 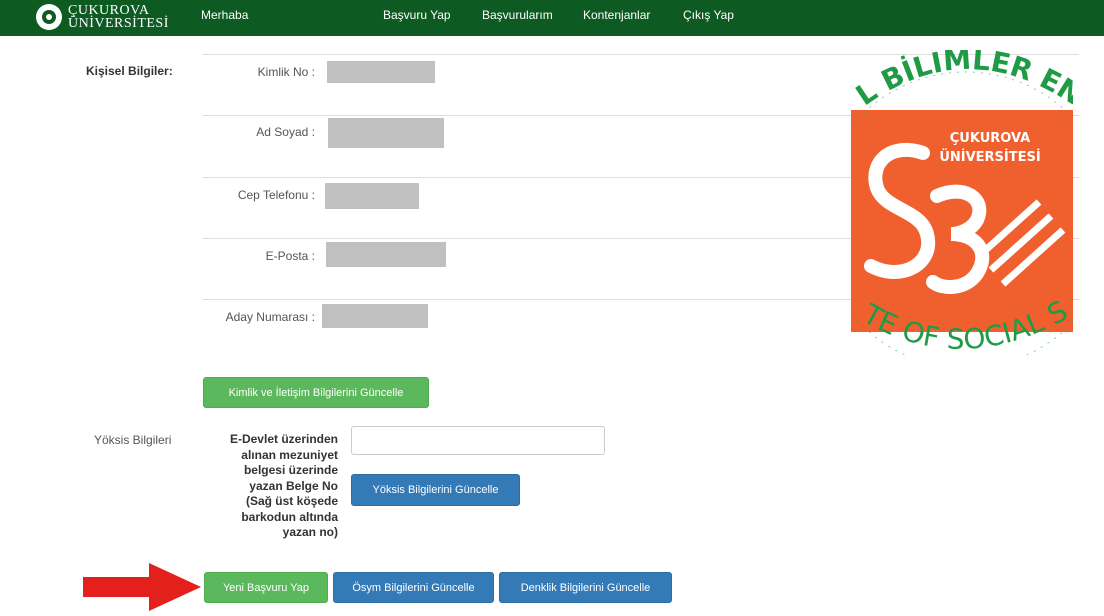 What do you see at coordinates (310, 532) in the screenshot?
I see `belge-line: yazan no)` at bounding box center [310, 532].